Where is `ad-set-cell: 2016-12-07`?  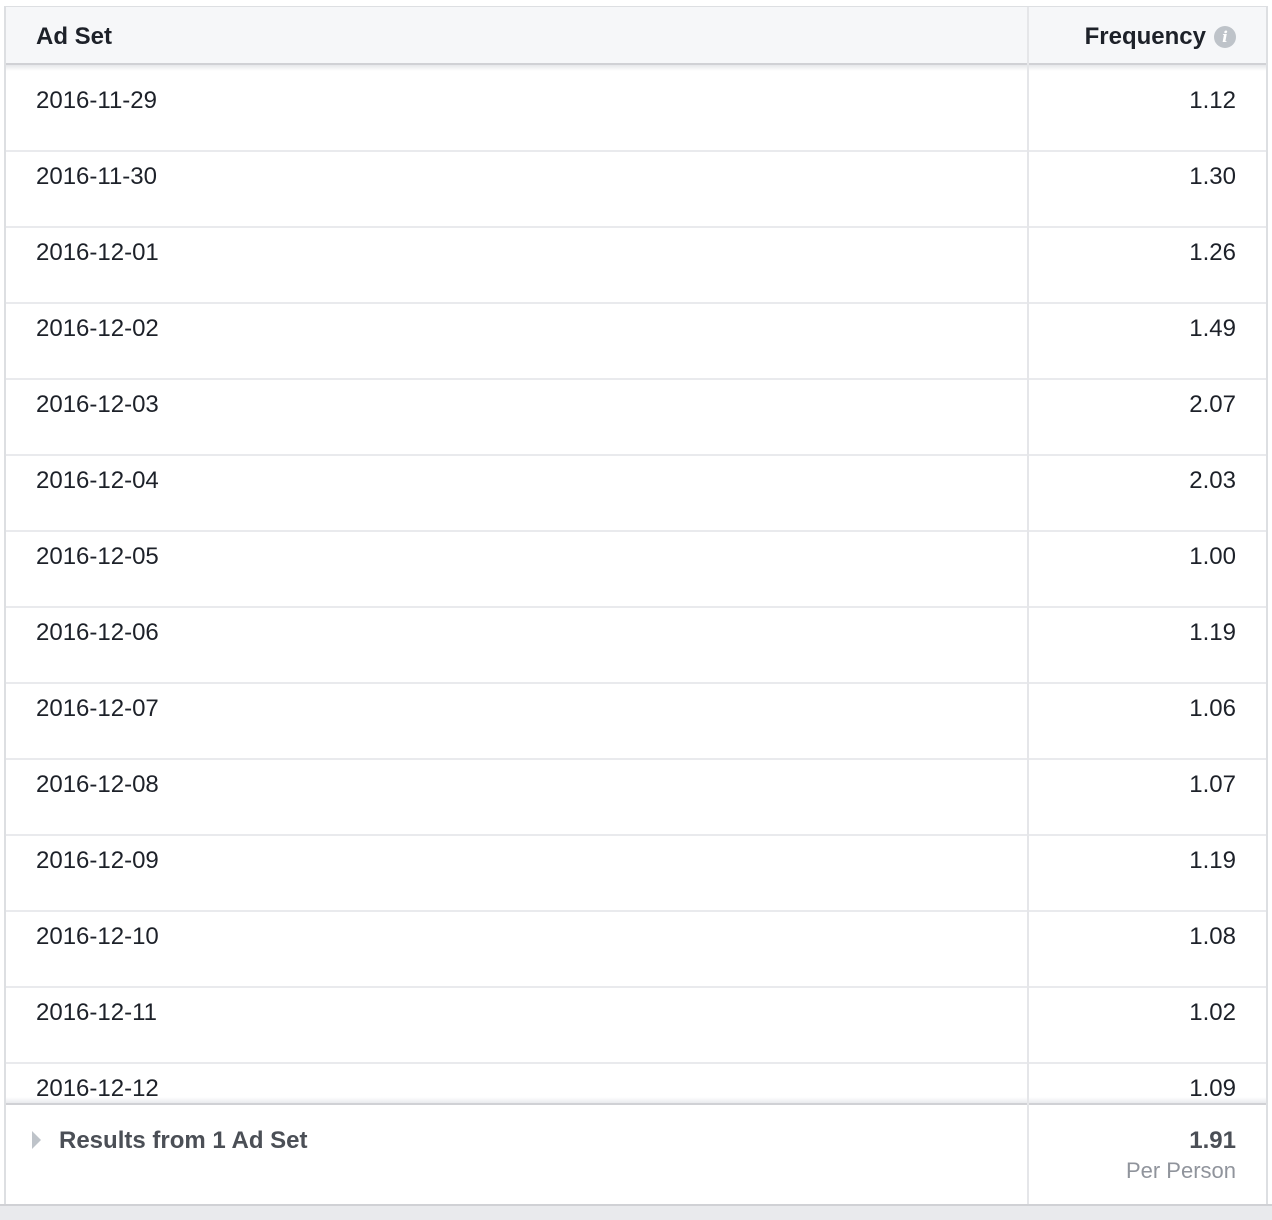 ad-set-cell: 2016-12-07 is located at coordinates (97, 708).